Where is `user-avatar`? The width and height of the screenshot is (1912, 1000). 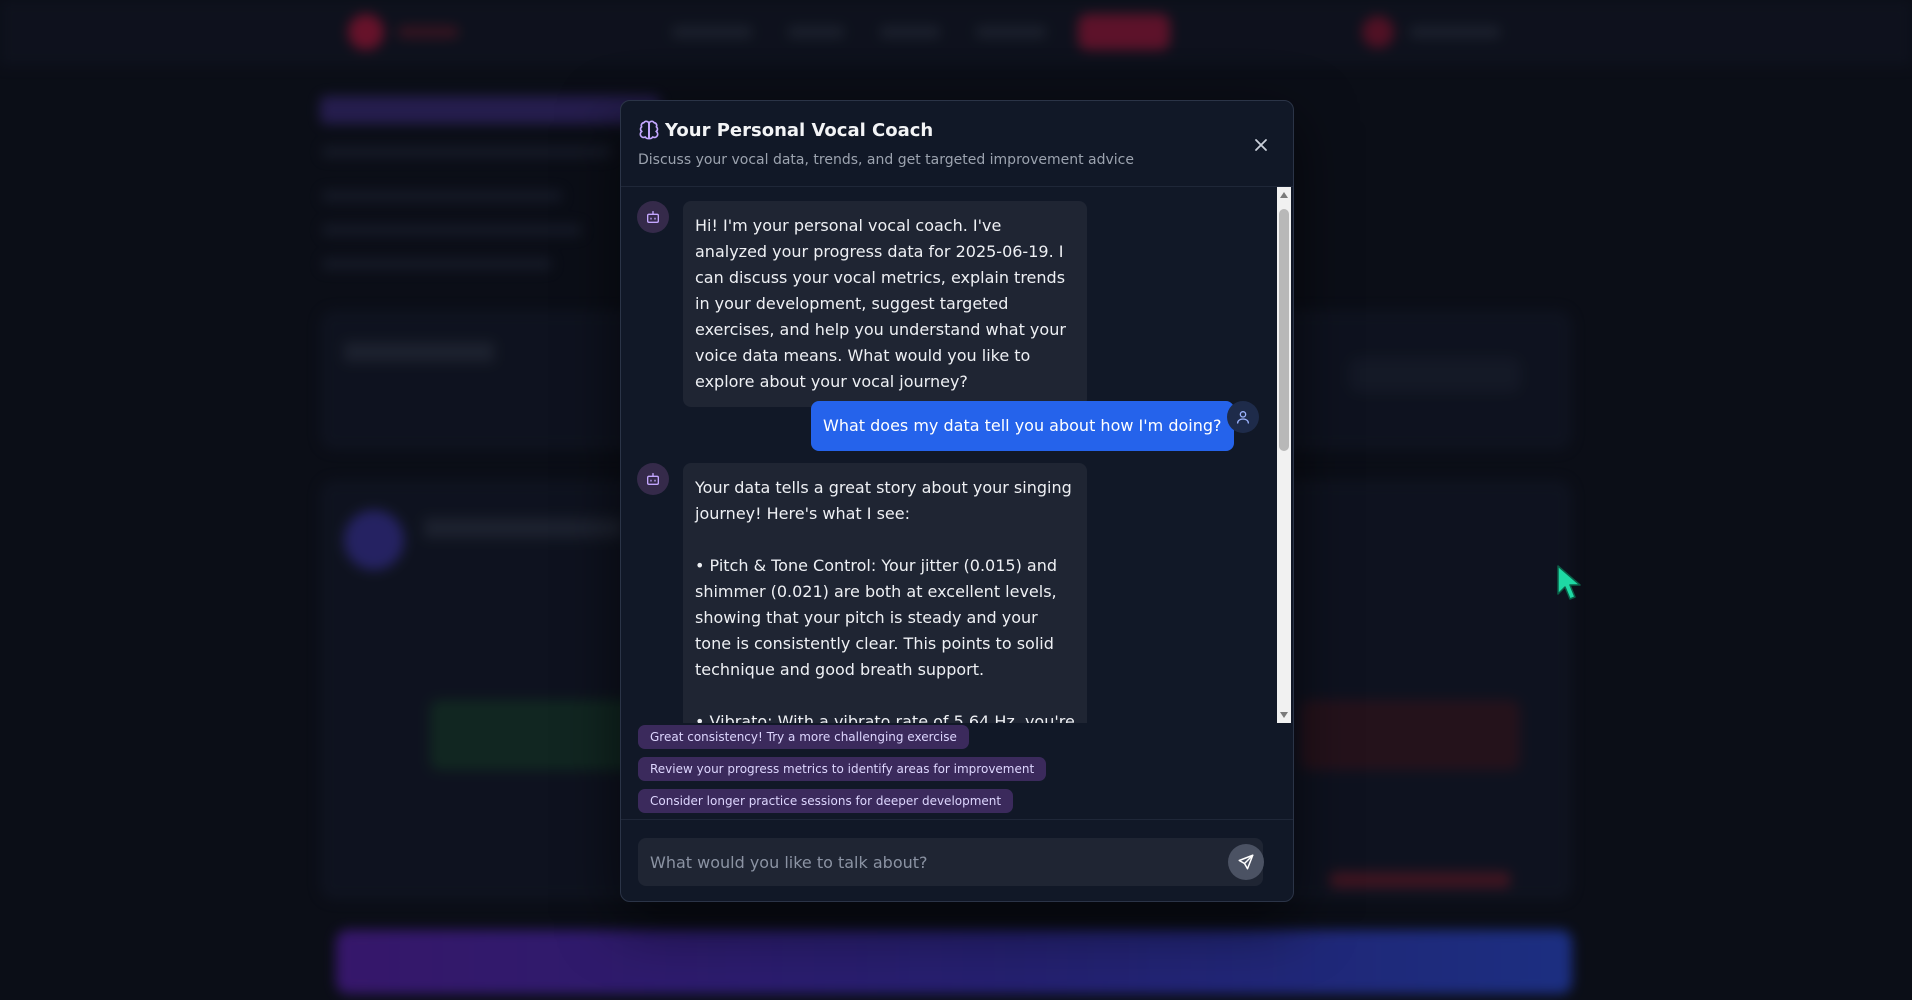
user-avatar is located at coordinates (1243, 417).